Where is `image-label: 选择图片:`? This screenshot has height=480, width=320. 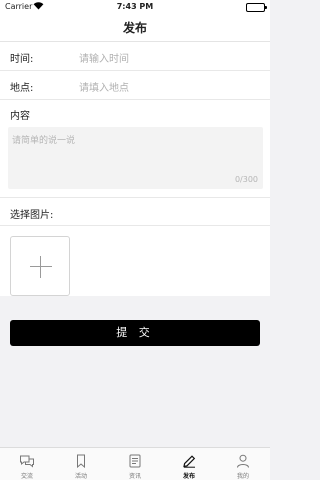
image-label: 选择图片: is located at coordinates (32, 215).